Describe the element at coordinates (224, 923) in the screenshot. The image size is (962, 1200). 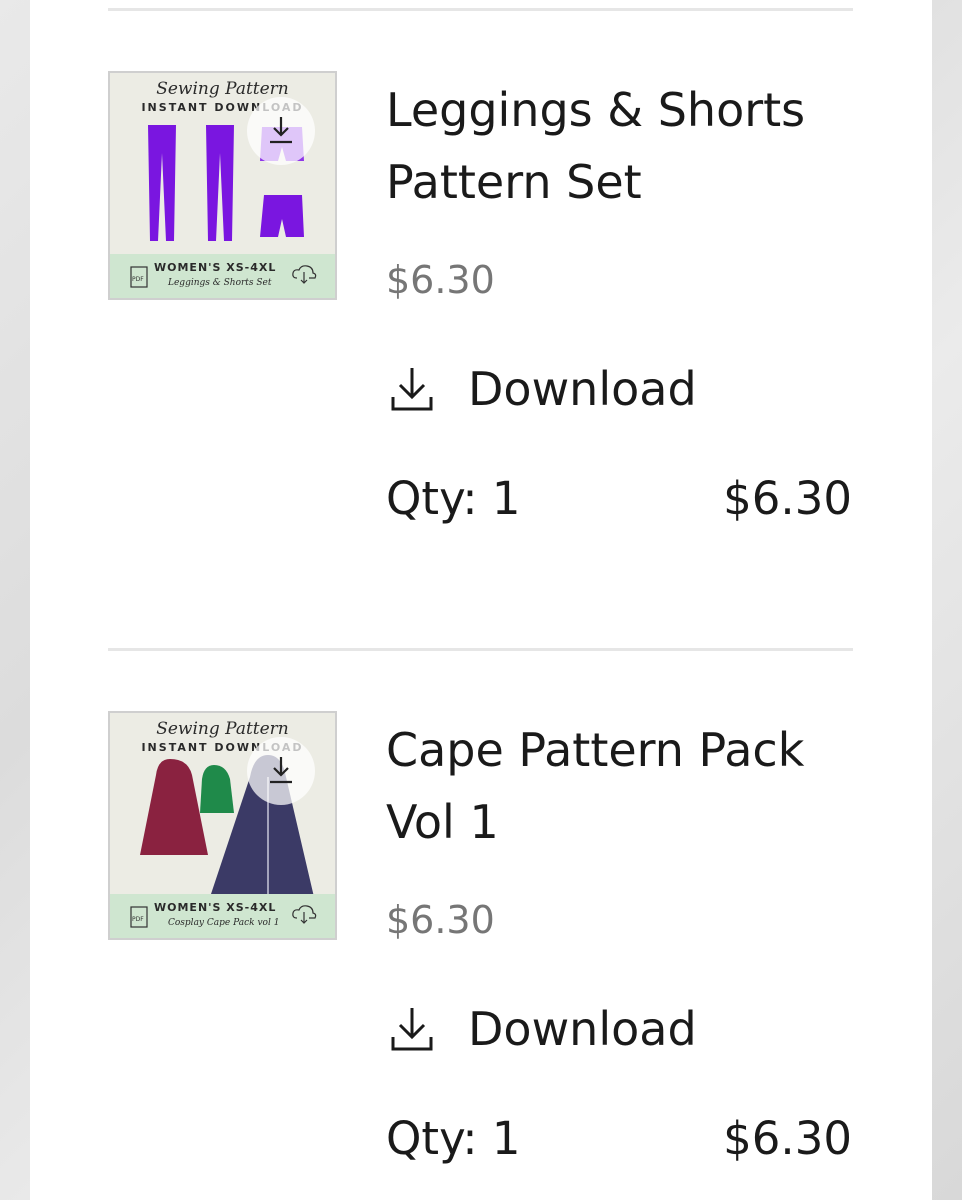
I see `thumbnail-caption: Cosplay Cape Pack vol 1` at that location.